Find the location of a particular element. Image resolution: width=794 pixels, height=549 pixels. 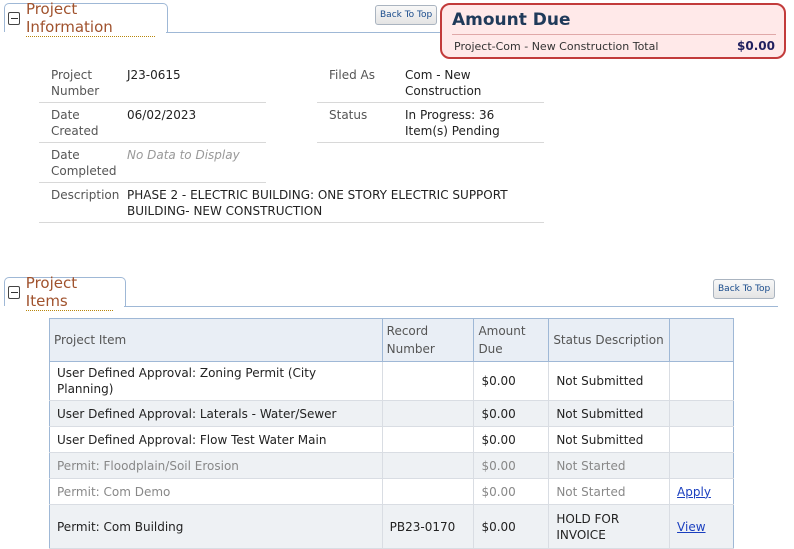

project-items-title: Project Items is located at coordinates (69, 292).